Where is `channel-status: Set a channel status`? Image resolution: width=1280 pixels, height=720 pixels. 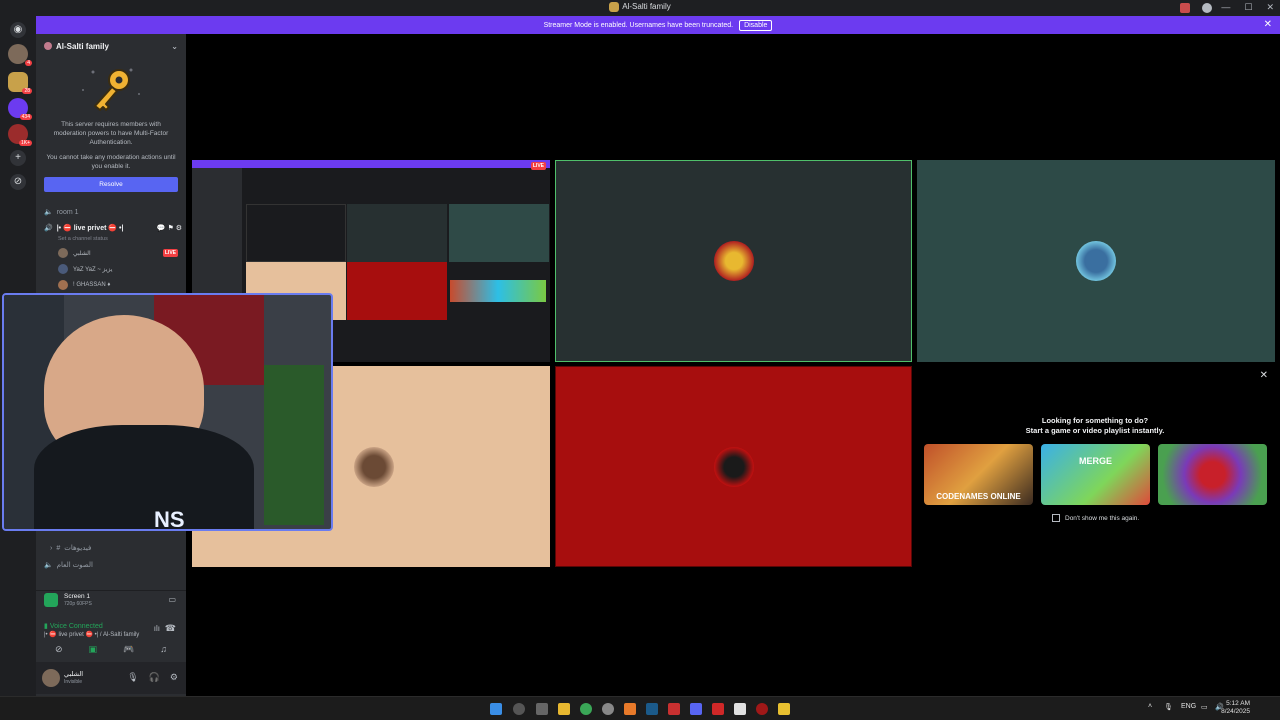
channel-status: Set a channel status is located at coordinates (83, 239).